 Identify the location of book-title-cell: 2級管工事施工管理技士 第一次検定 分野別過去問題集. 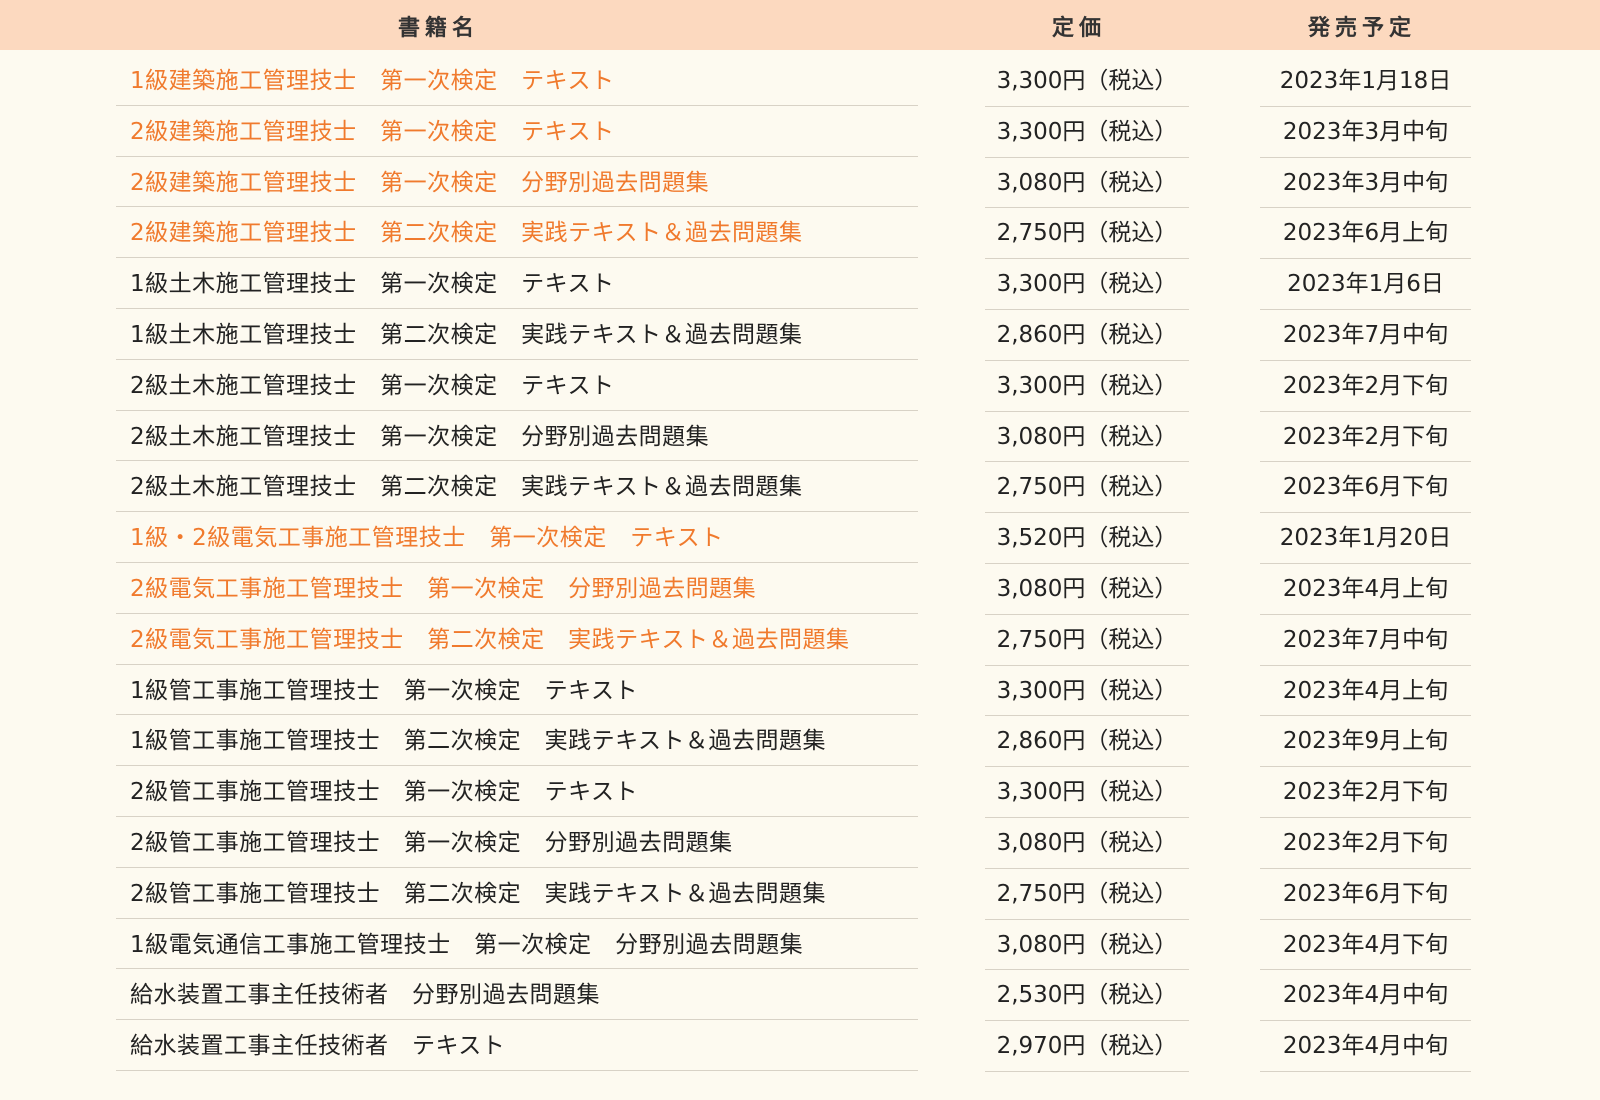
(517, 843).